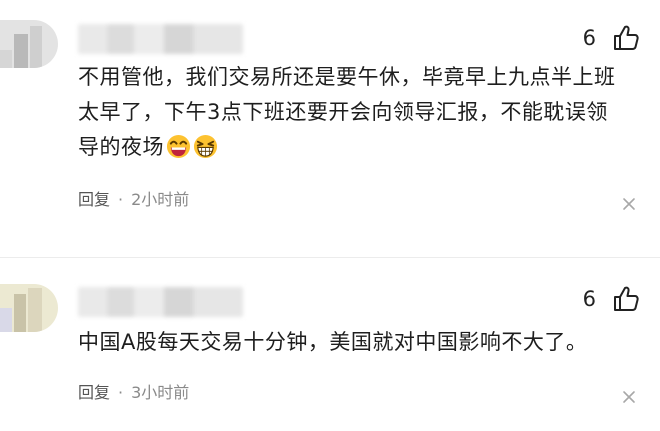 The height and width of the screenshot is (431, 660). I want to click on comment-line: 中国A股每天交易十分钟，美国就对中国影响不大了。, so click(333, 342).